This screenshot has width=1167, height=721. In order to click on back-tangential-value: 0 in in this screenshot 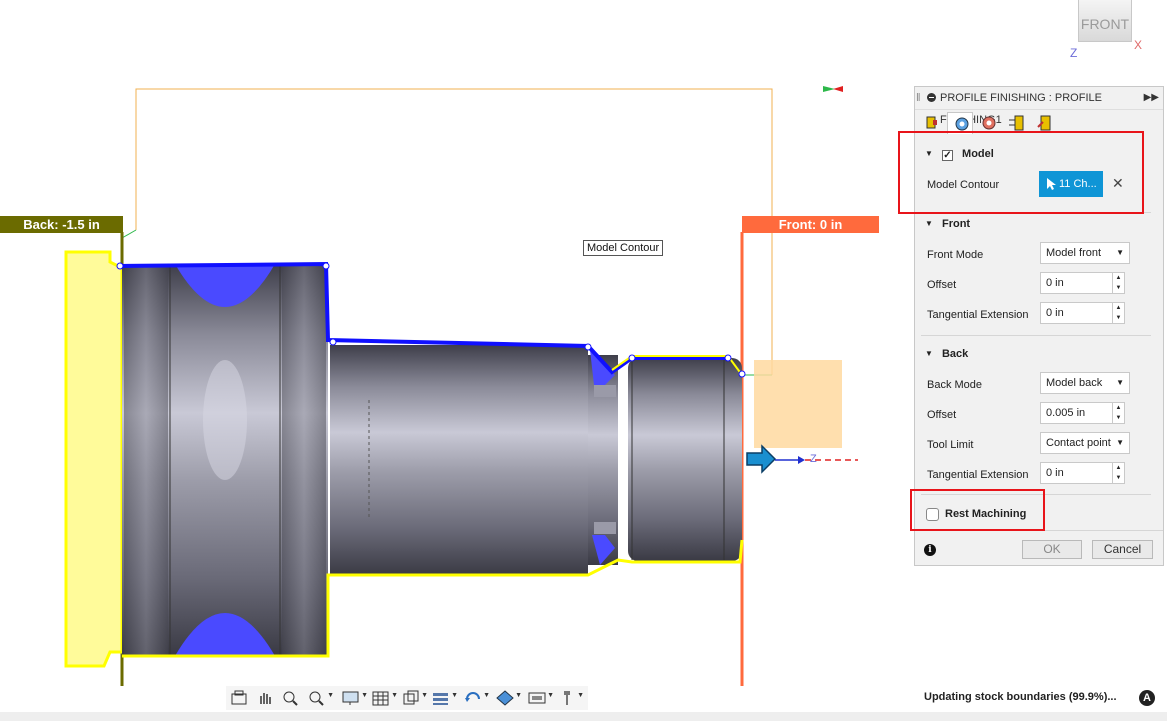, I will do `click(1055, 473)`.